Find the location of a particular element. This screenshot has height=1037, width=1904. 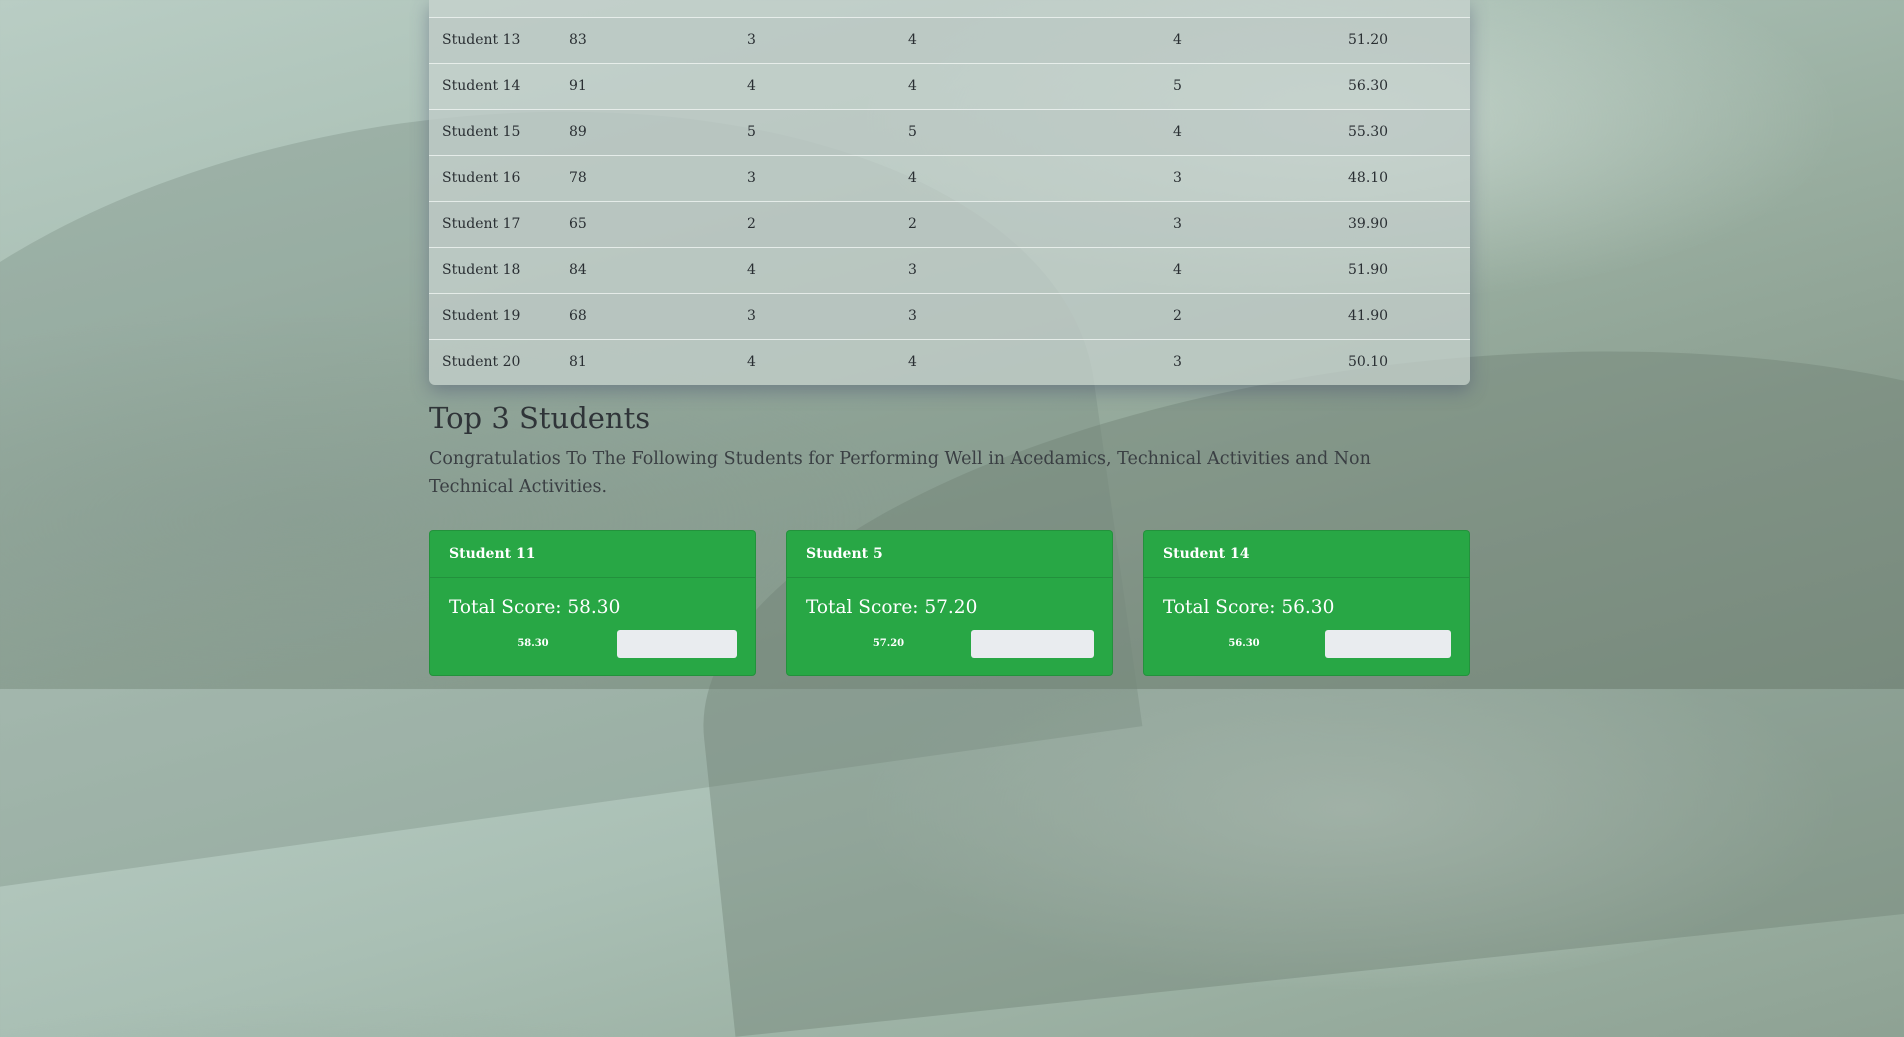

table-row: Student 16 78 3 4 3 48.10 is located at coordinates (949, 178).